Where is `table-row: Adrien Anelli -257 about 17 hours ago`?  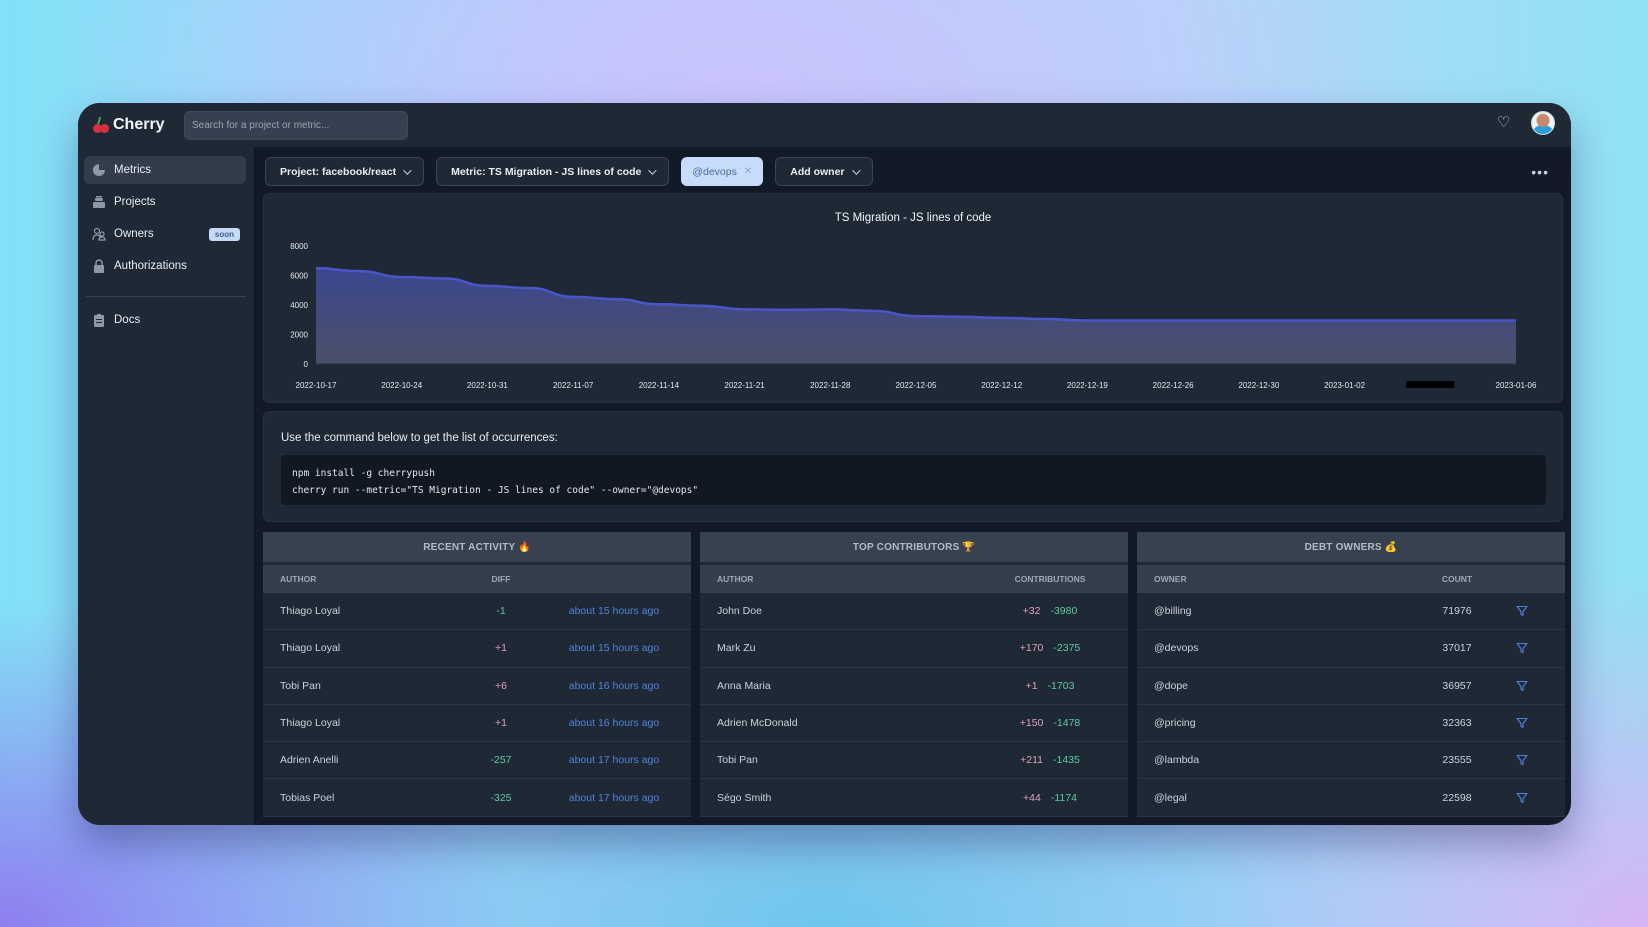
table-row: Adrien Anelli -257 about 17 hours ago is located at coordinates (477, 761).